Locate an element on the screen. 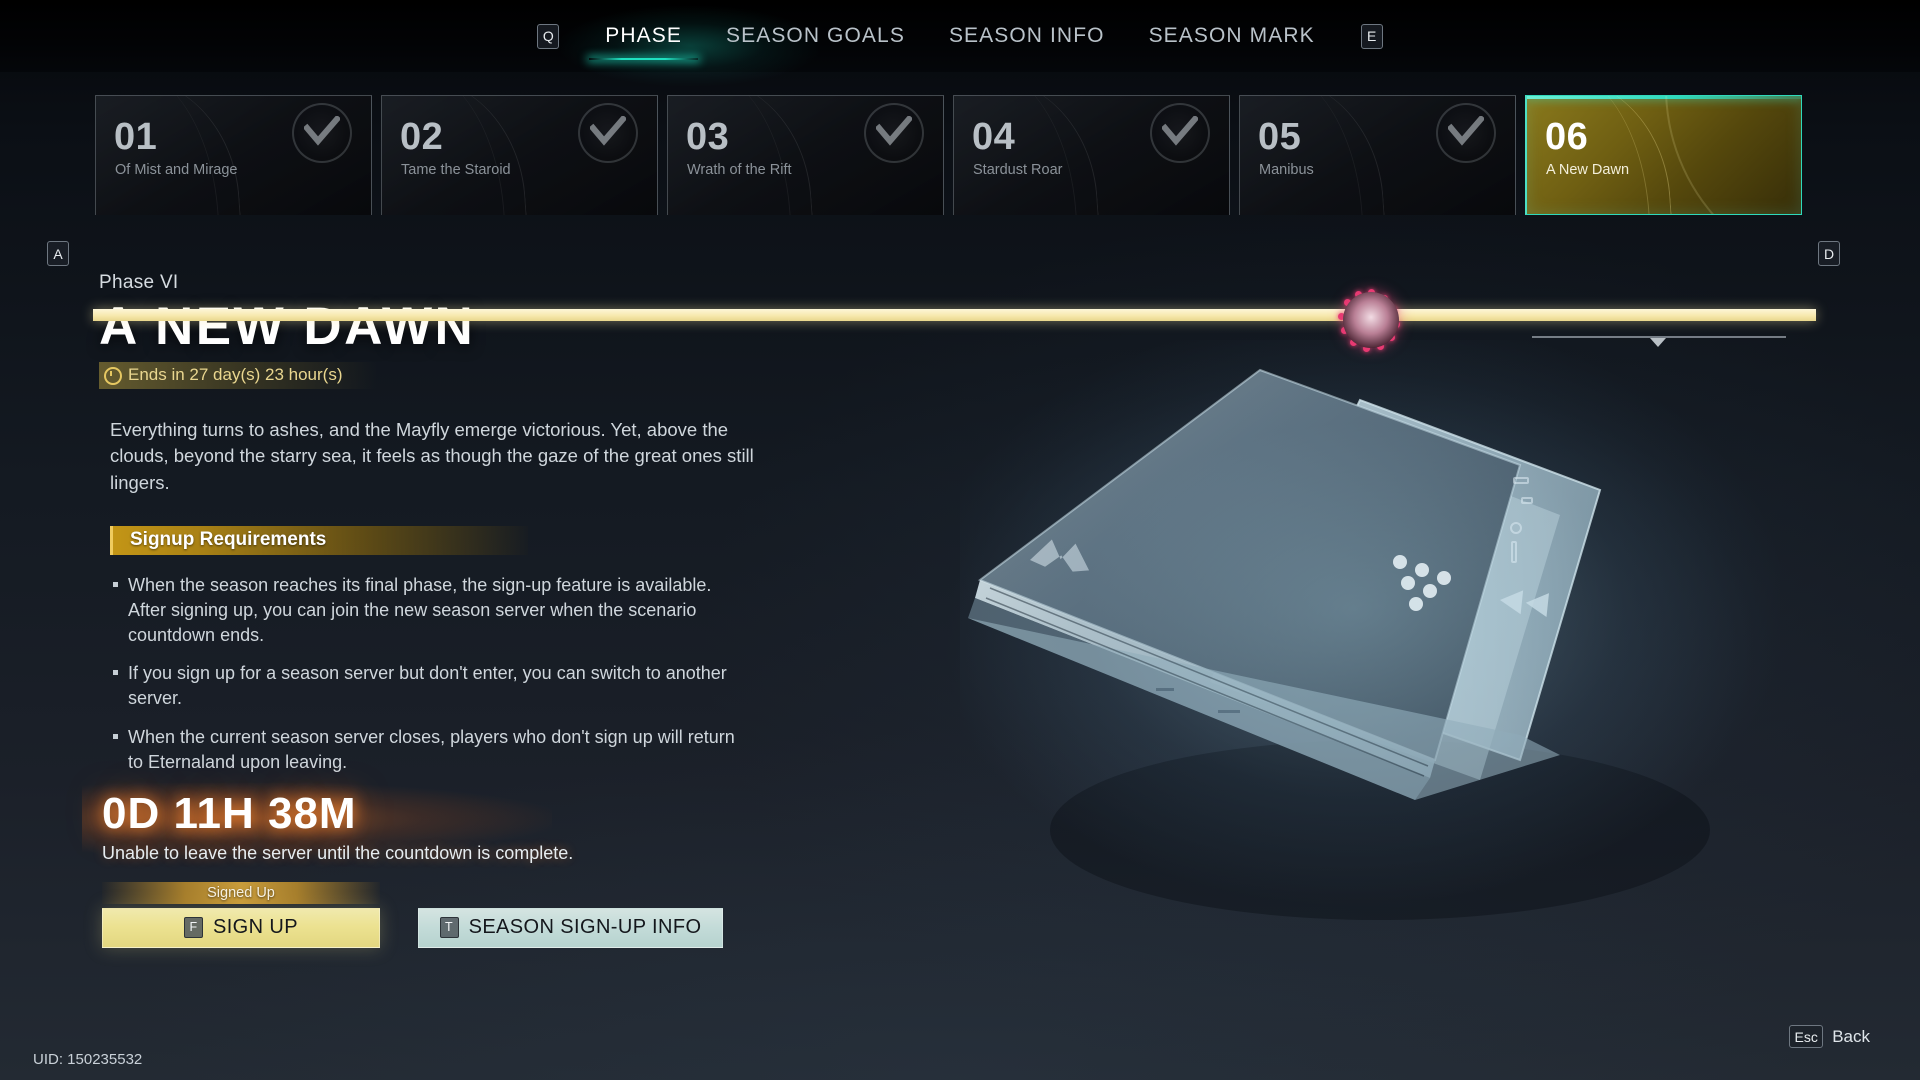 This screenshot has height=1080, width=1920. card-decor-arc is located at coordinates (1714, 155).